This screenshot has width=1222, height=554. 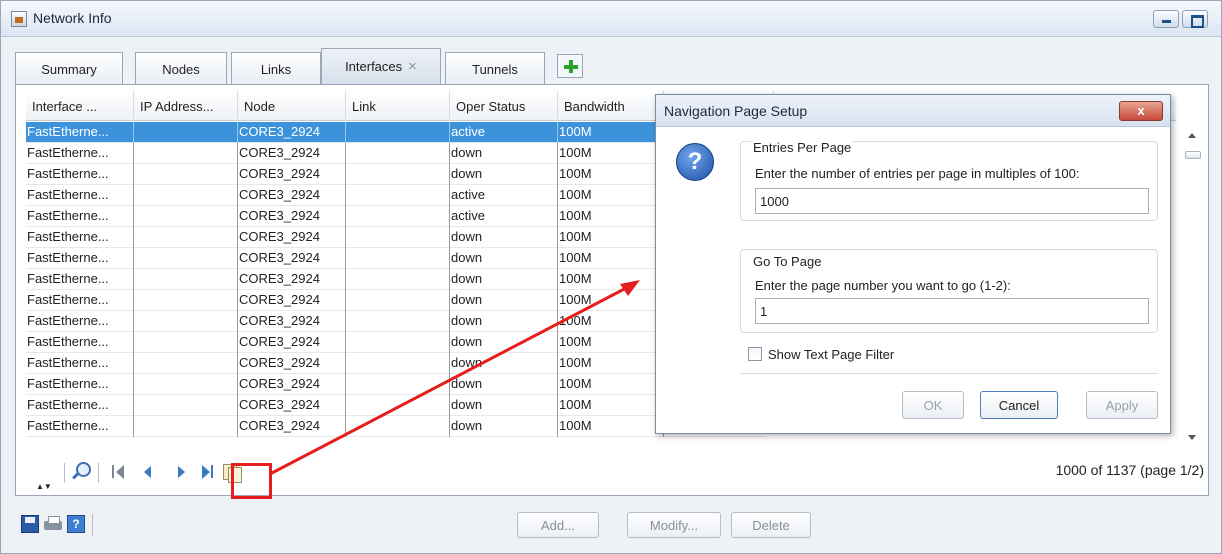 What do you see at coordinates (1122, 405) in the screenshot?
I see `apply-button: Apply` at bounding box center [1122, 405].